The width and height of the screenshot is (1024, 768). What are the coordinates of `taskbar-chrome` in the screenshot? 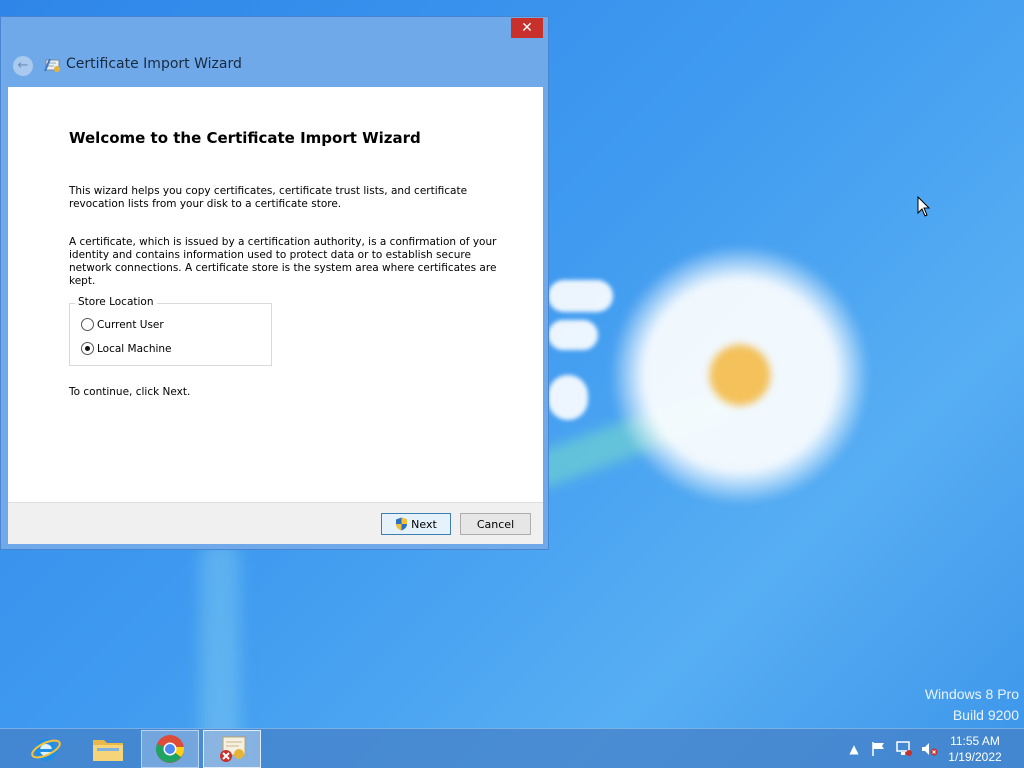 It's located at (170, 749).